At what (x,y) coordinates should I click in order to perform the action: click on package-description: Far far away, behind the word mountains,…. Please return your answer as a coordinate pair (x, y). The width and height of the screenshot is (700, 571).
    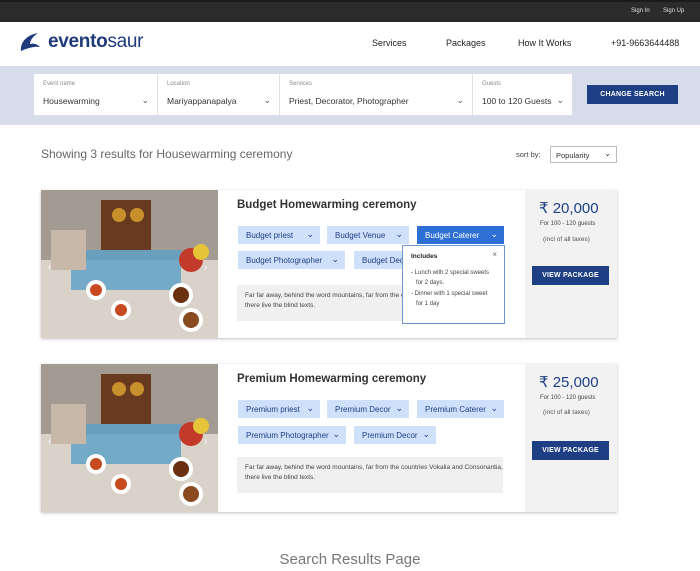
    Looking at the image, I should click on (370, 475).